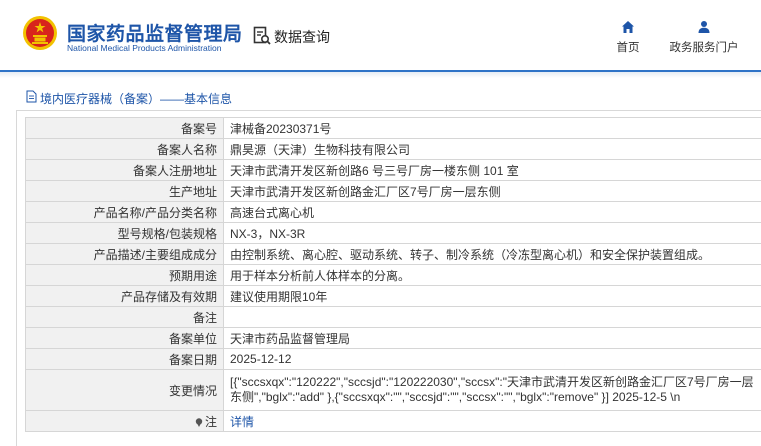 The width and height of the screenshot is (761, 446). What do you see at coordinates (628, 48) in the screenshot?
I see `nav-home-label: 首页` at bounding box center [628, 48].